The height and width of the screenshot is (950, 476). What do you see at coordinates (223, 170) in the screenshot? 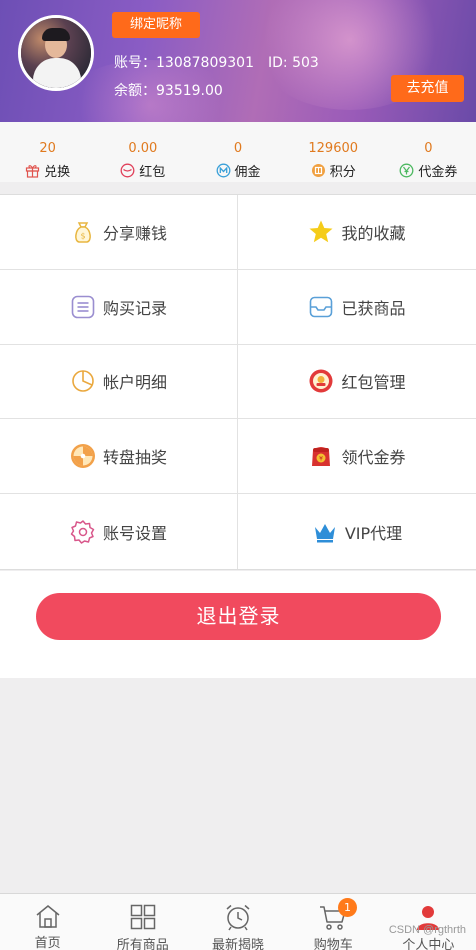
I see `commission-icon` at bounding box center [223, 170].